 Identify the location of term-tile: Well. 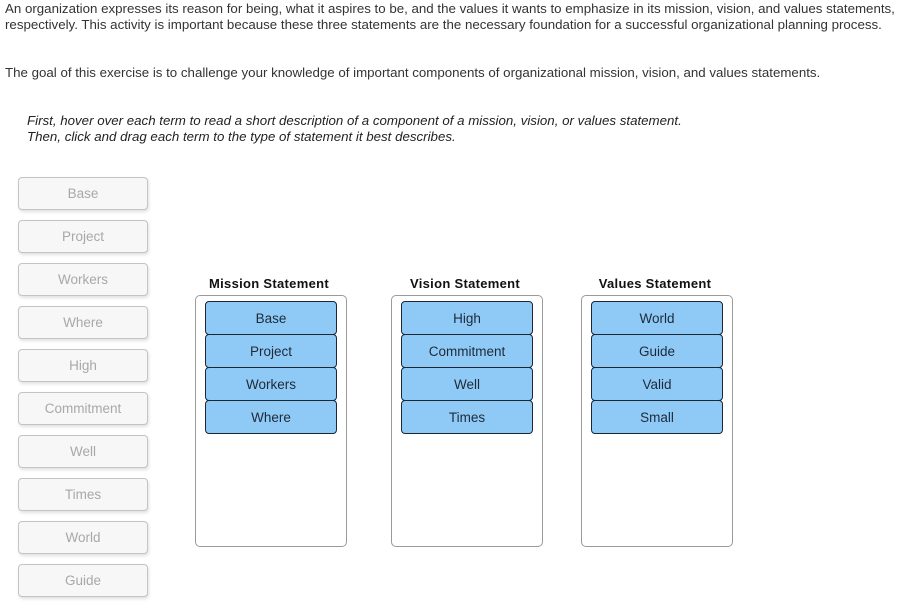
(83, 451).